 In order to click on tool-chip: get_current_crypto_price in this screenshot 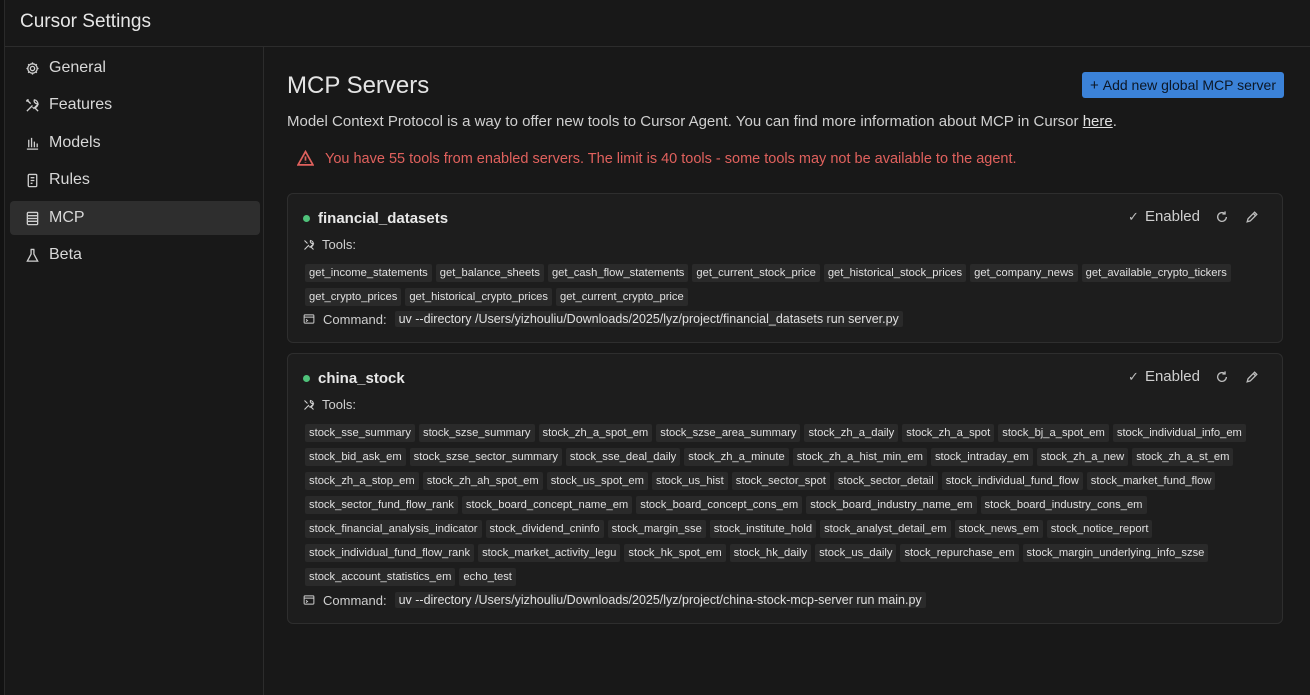, I will do `click(621, 297)`.